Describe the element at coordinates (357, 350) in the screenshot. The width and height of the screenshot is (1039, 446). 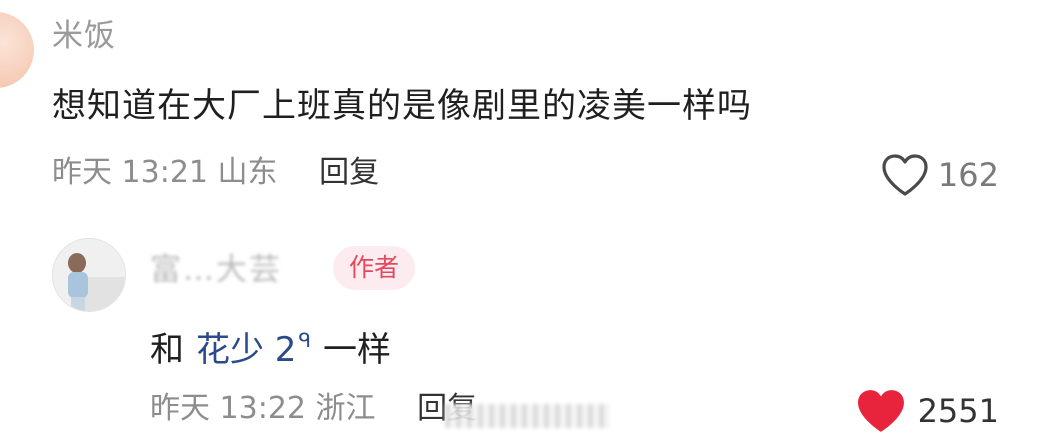
I see `reply-text-suffix: 一样` at that location.